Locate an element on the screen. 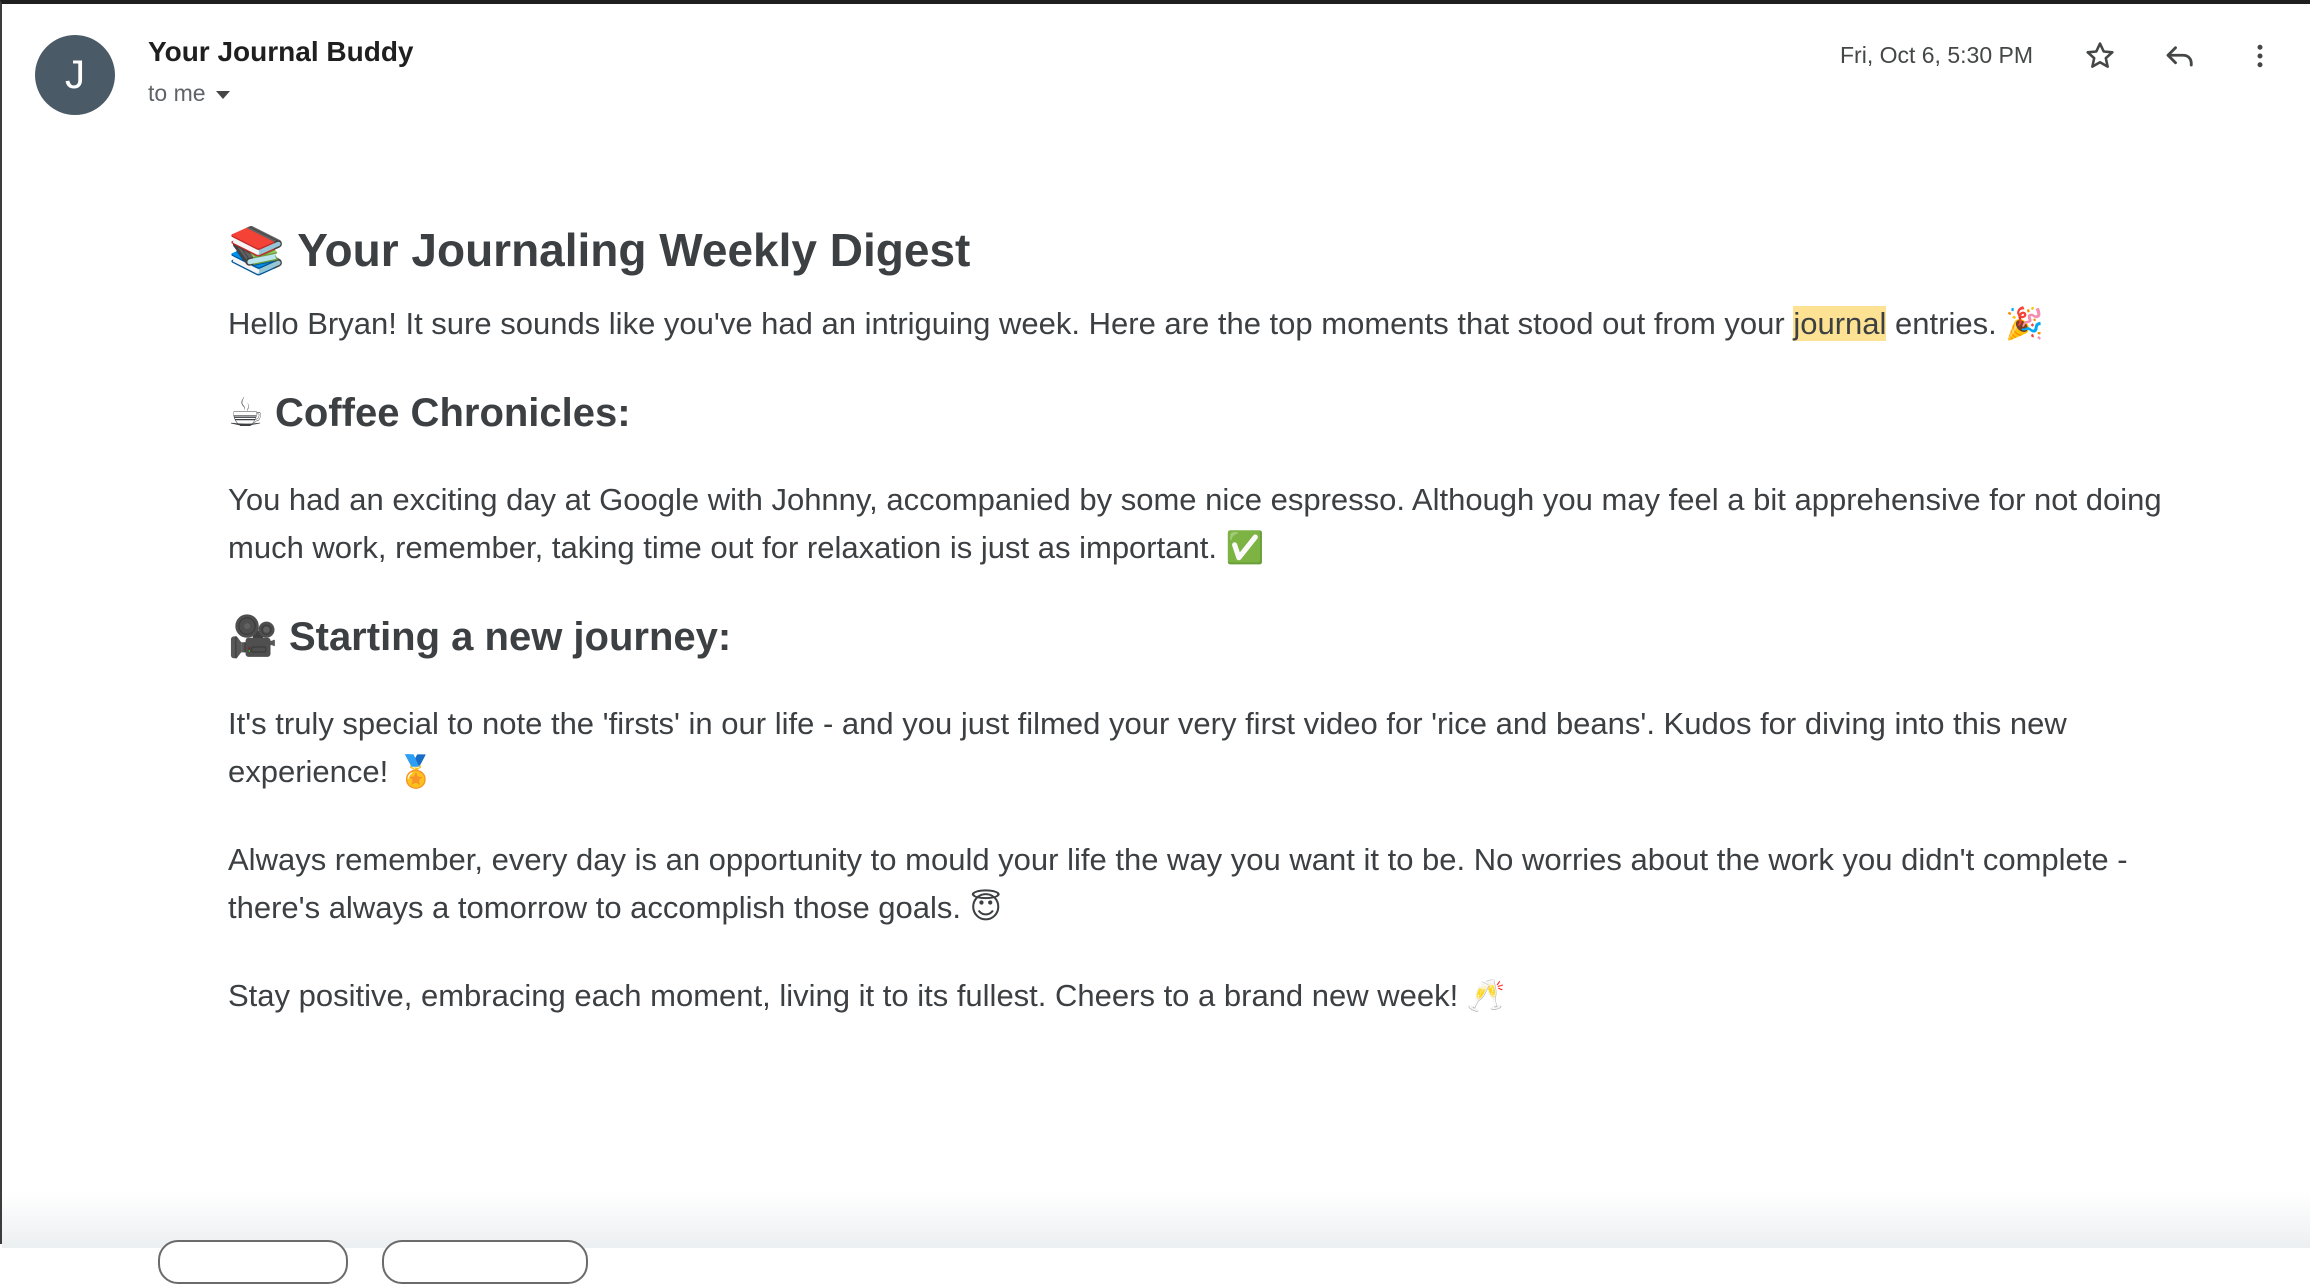 Image resolution: width=2310 pixels, height=1284 pixels. reply-icon is located at coordinates (2179, 56).